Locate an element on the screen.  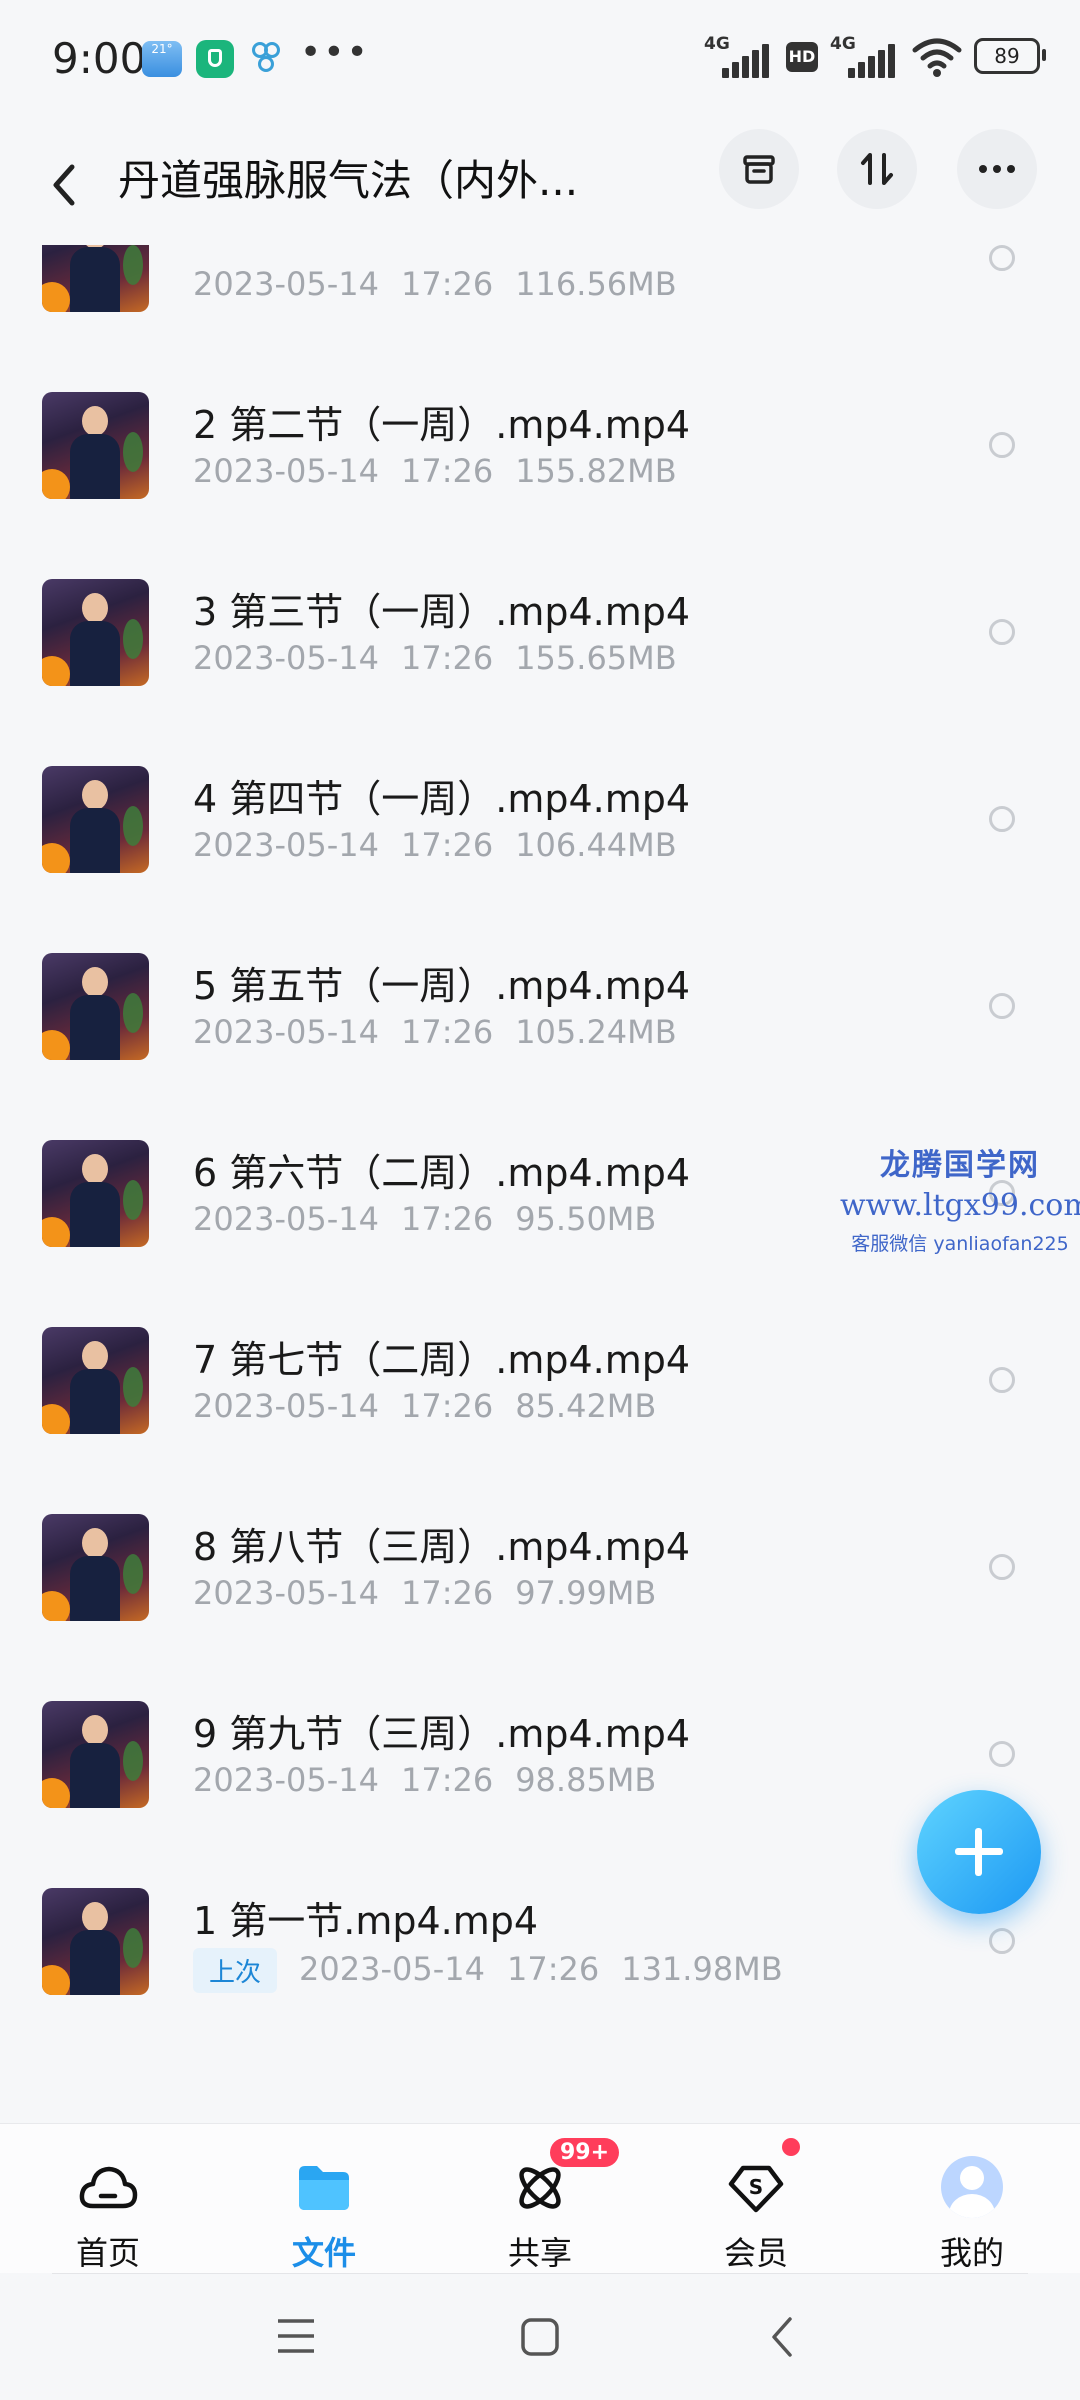
file-row: 9 第九节（三周）.mp4.mp4 2023-05-14 17:26 98.85MB is located at coordinates (540, 1754).